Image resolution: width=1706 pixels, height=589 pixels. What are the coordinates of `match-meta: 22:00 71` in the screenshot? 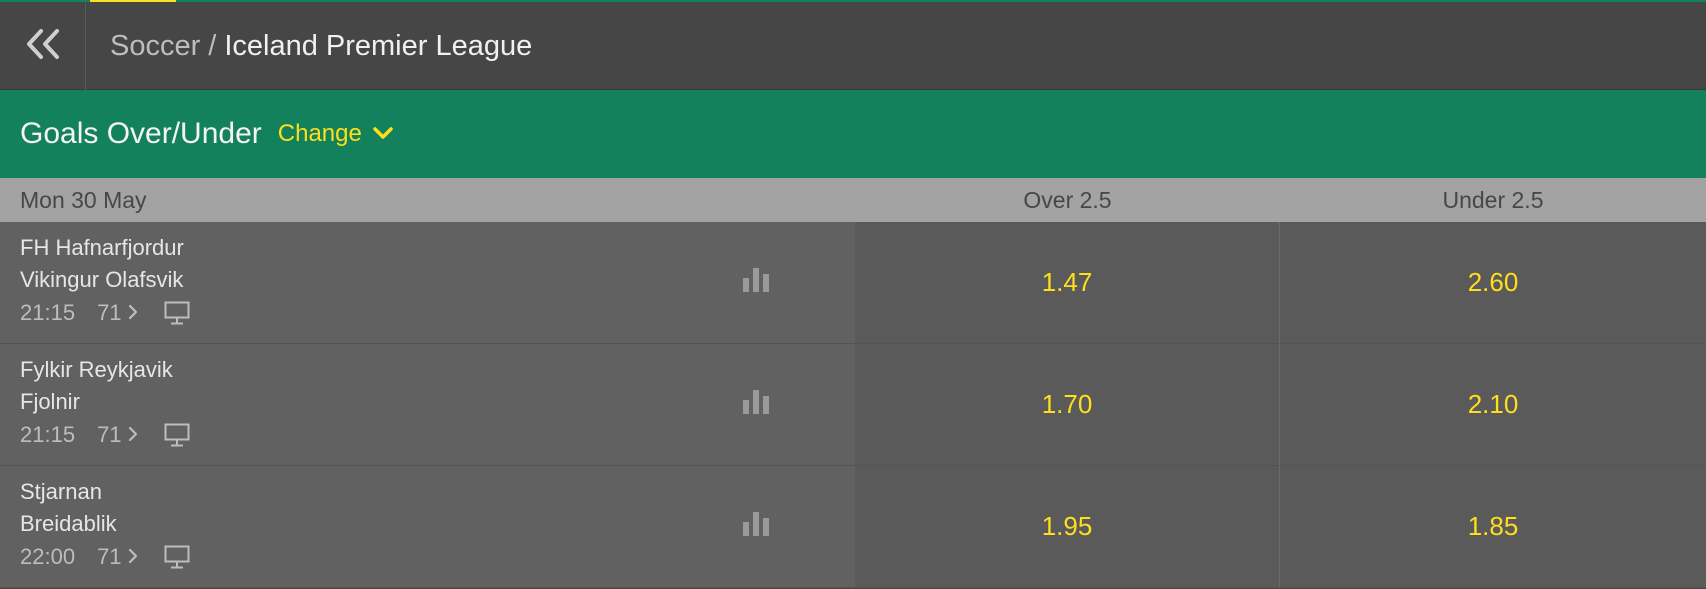 It's located at (105, 557).